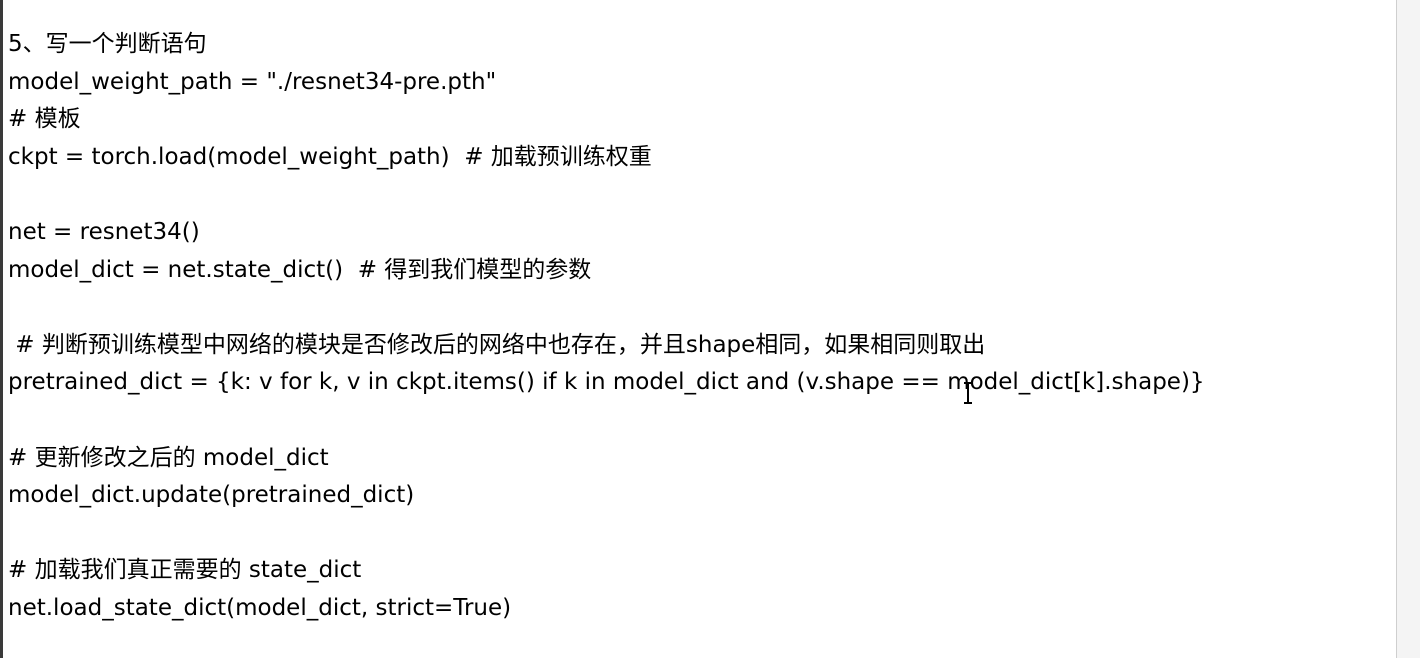  I want to click on comment-line: # 更新修改之后的 model_dict, so click(168, 457).